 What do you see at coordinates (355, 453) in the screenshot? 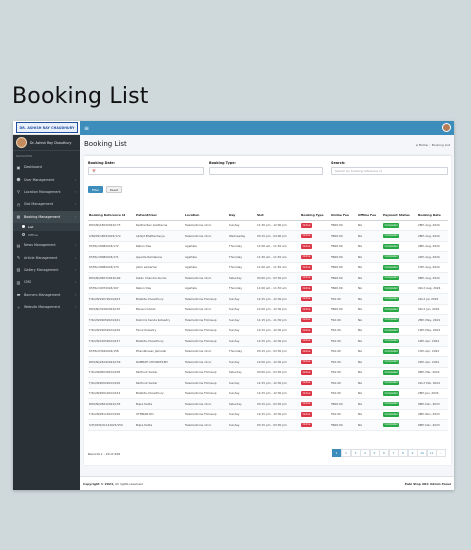
I see `page-link: 3` at bounding box center [355, 453].